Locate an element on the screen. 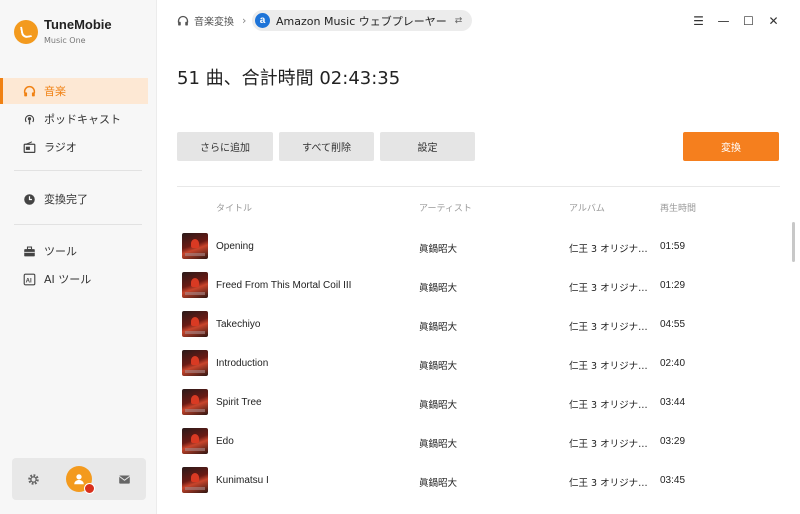 The width and height of the screenshot is (800, 514). column-header-duration: 再生時間 is located at coordinates (678, 209).